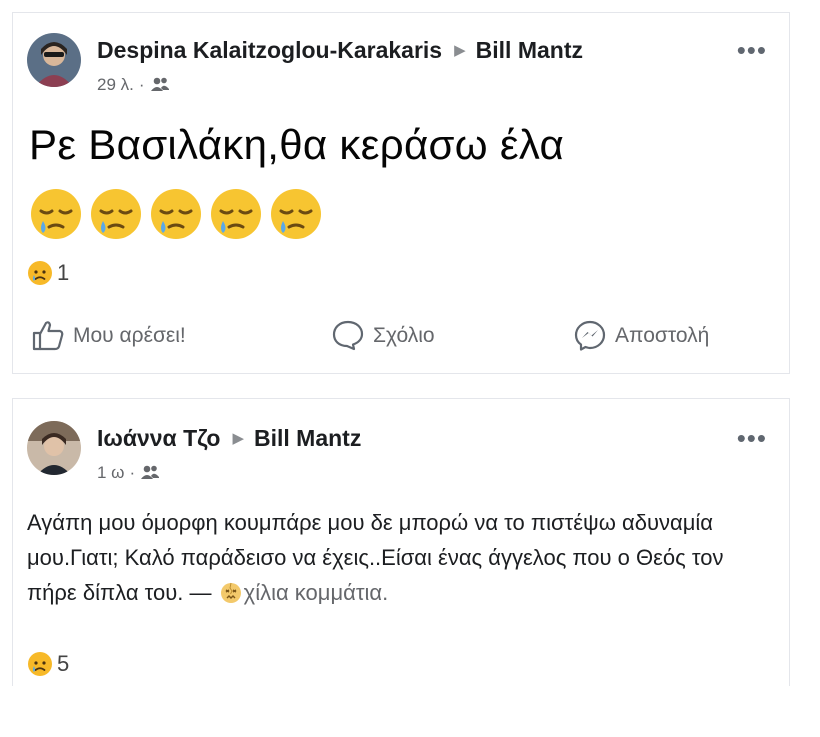  What do you see at coordinates (128, 473) in the screenshot?
I see `post-meta: 1 ω ·` at bounding box center [128, 473].